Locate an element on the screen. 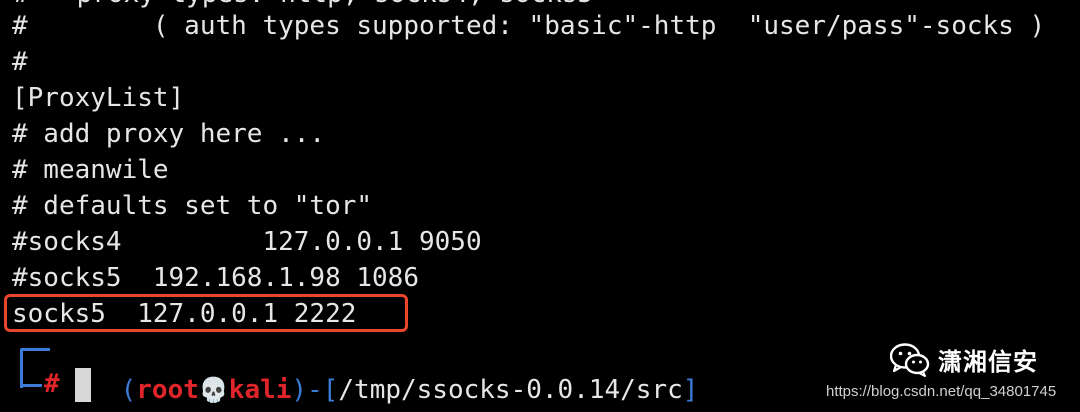 The width and height of the screenshot is (1080, 412). terminal-line: #socks5 192.168.1.98 1086 is located at coordinates (215, 278).